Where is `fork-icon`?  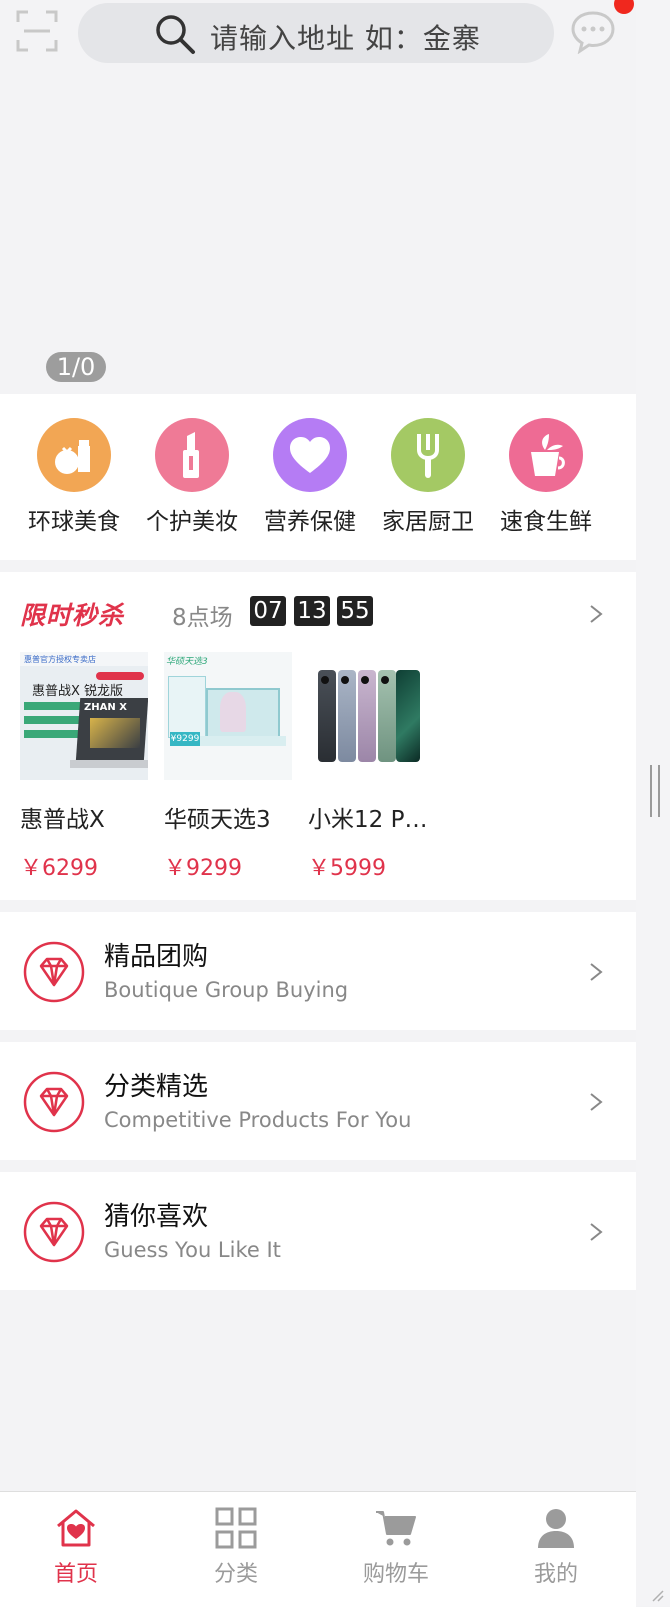
fork-icon is located at coordinates (428, 455).